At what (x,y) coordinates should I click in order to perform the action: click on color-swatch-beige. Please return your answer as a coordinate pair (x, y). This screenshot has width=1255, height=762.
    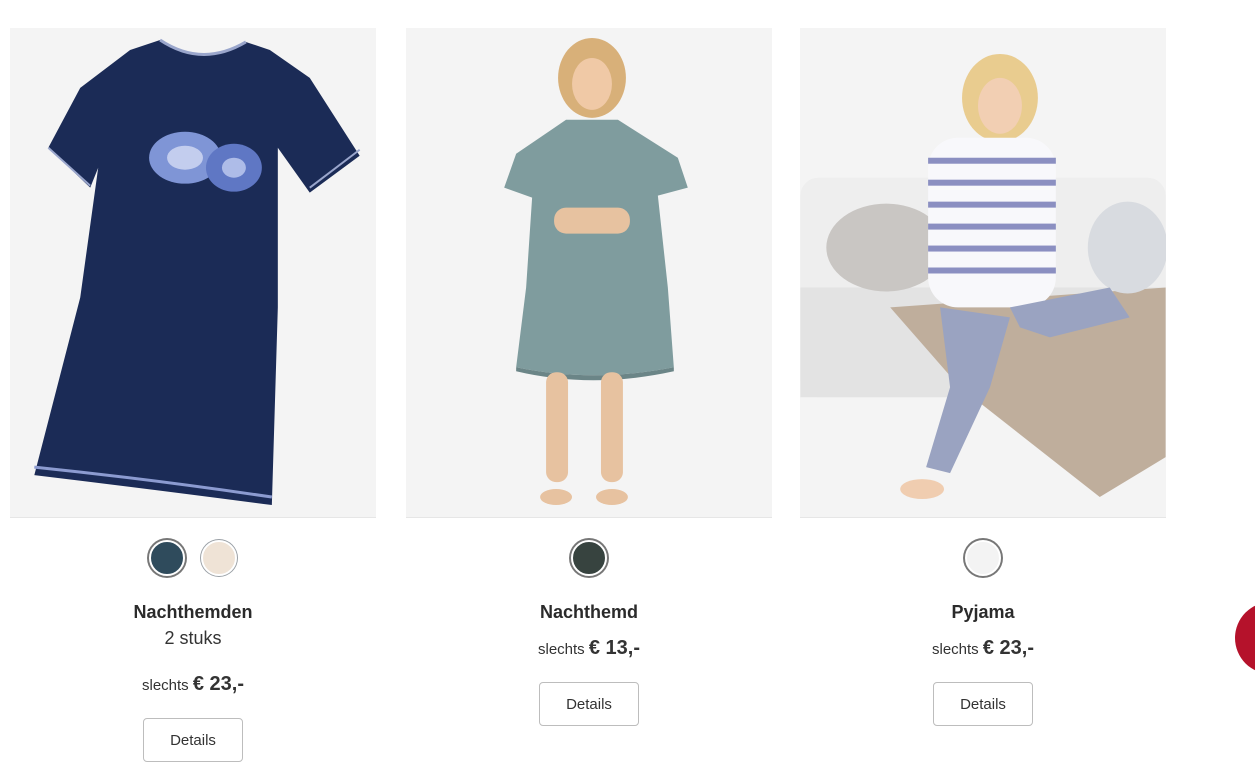
    Looking at the image, I should click on (219, 558).